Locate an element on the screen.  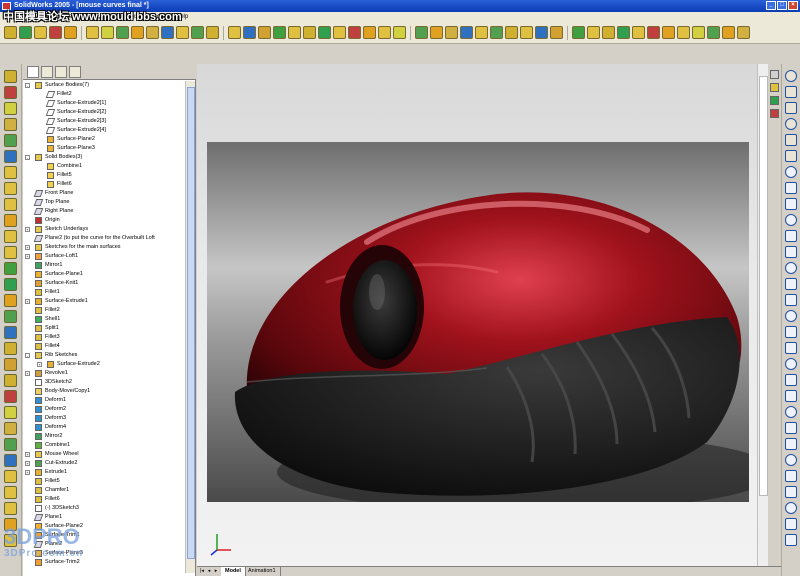
tree-item: - Solid Bodies(3) is located at coordinates (104, 157).